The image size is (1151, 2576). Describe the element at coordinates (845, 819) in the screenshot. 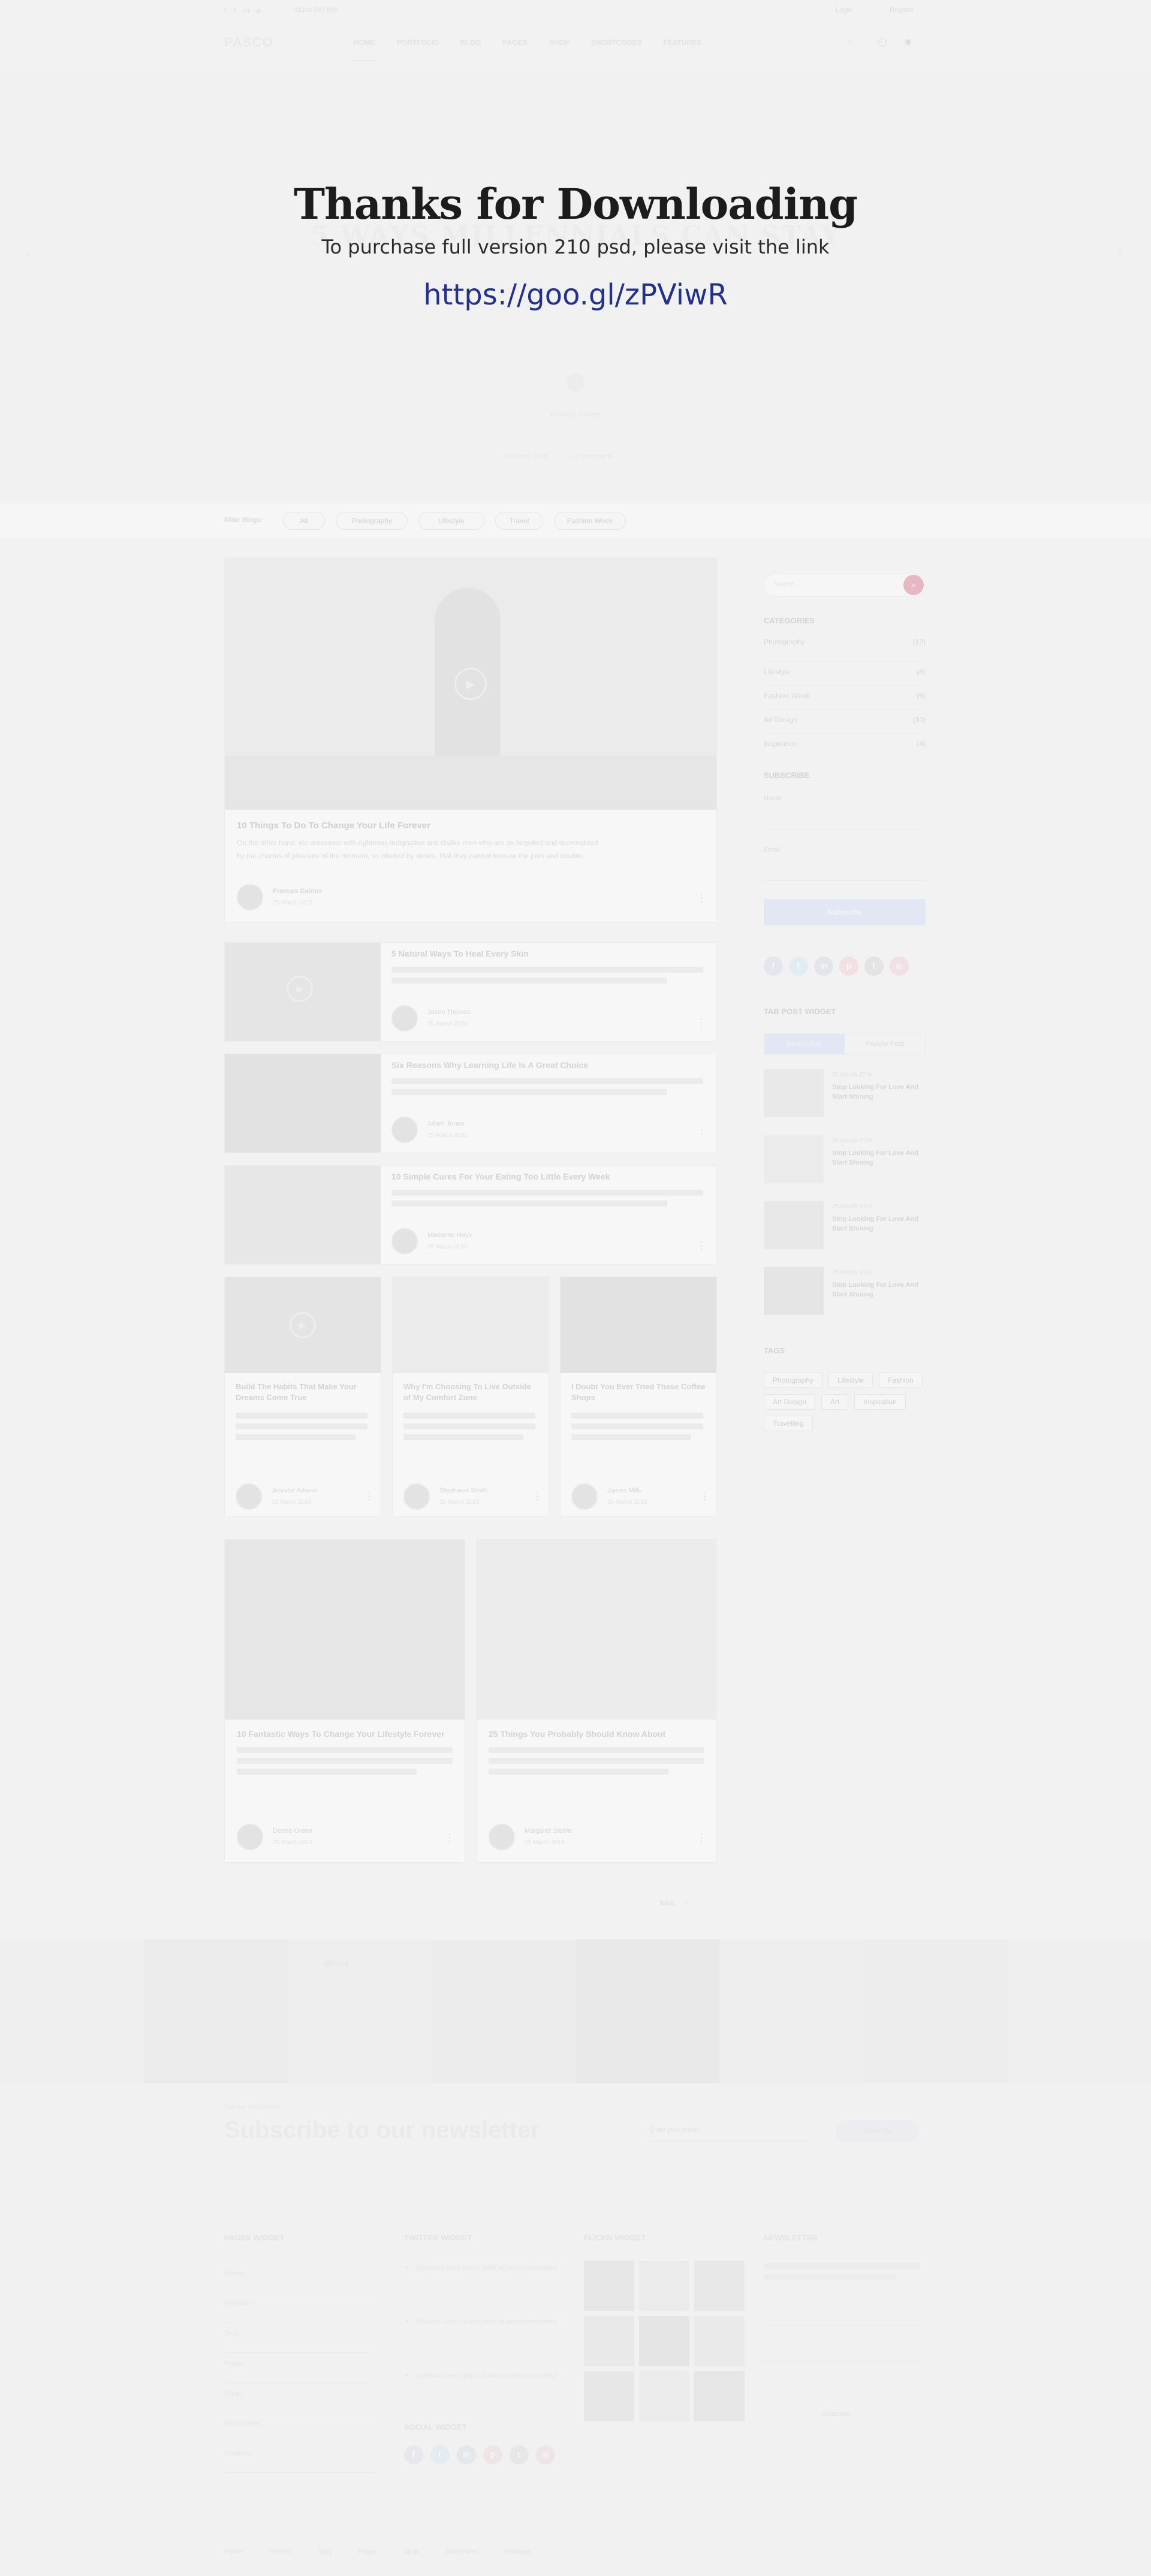

I see `subscribe-name-field` at that location.